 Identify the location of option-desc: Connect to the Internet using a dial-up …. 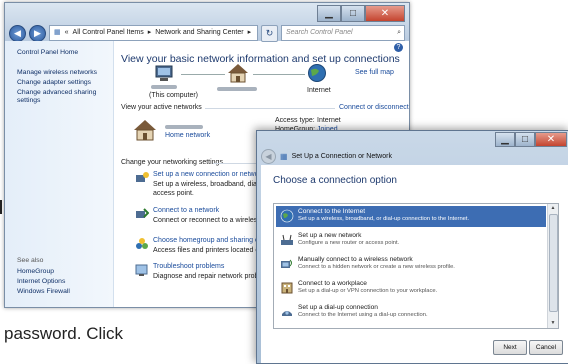
(363, 315).